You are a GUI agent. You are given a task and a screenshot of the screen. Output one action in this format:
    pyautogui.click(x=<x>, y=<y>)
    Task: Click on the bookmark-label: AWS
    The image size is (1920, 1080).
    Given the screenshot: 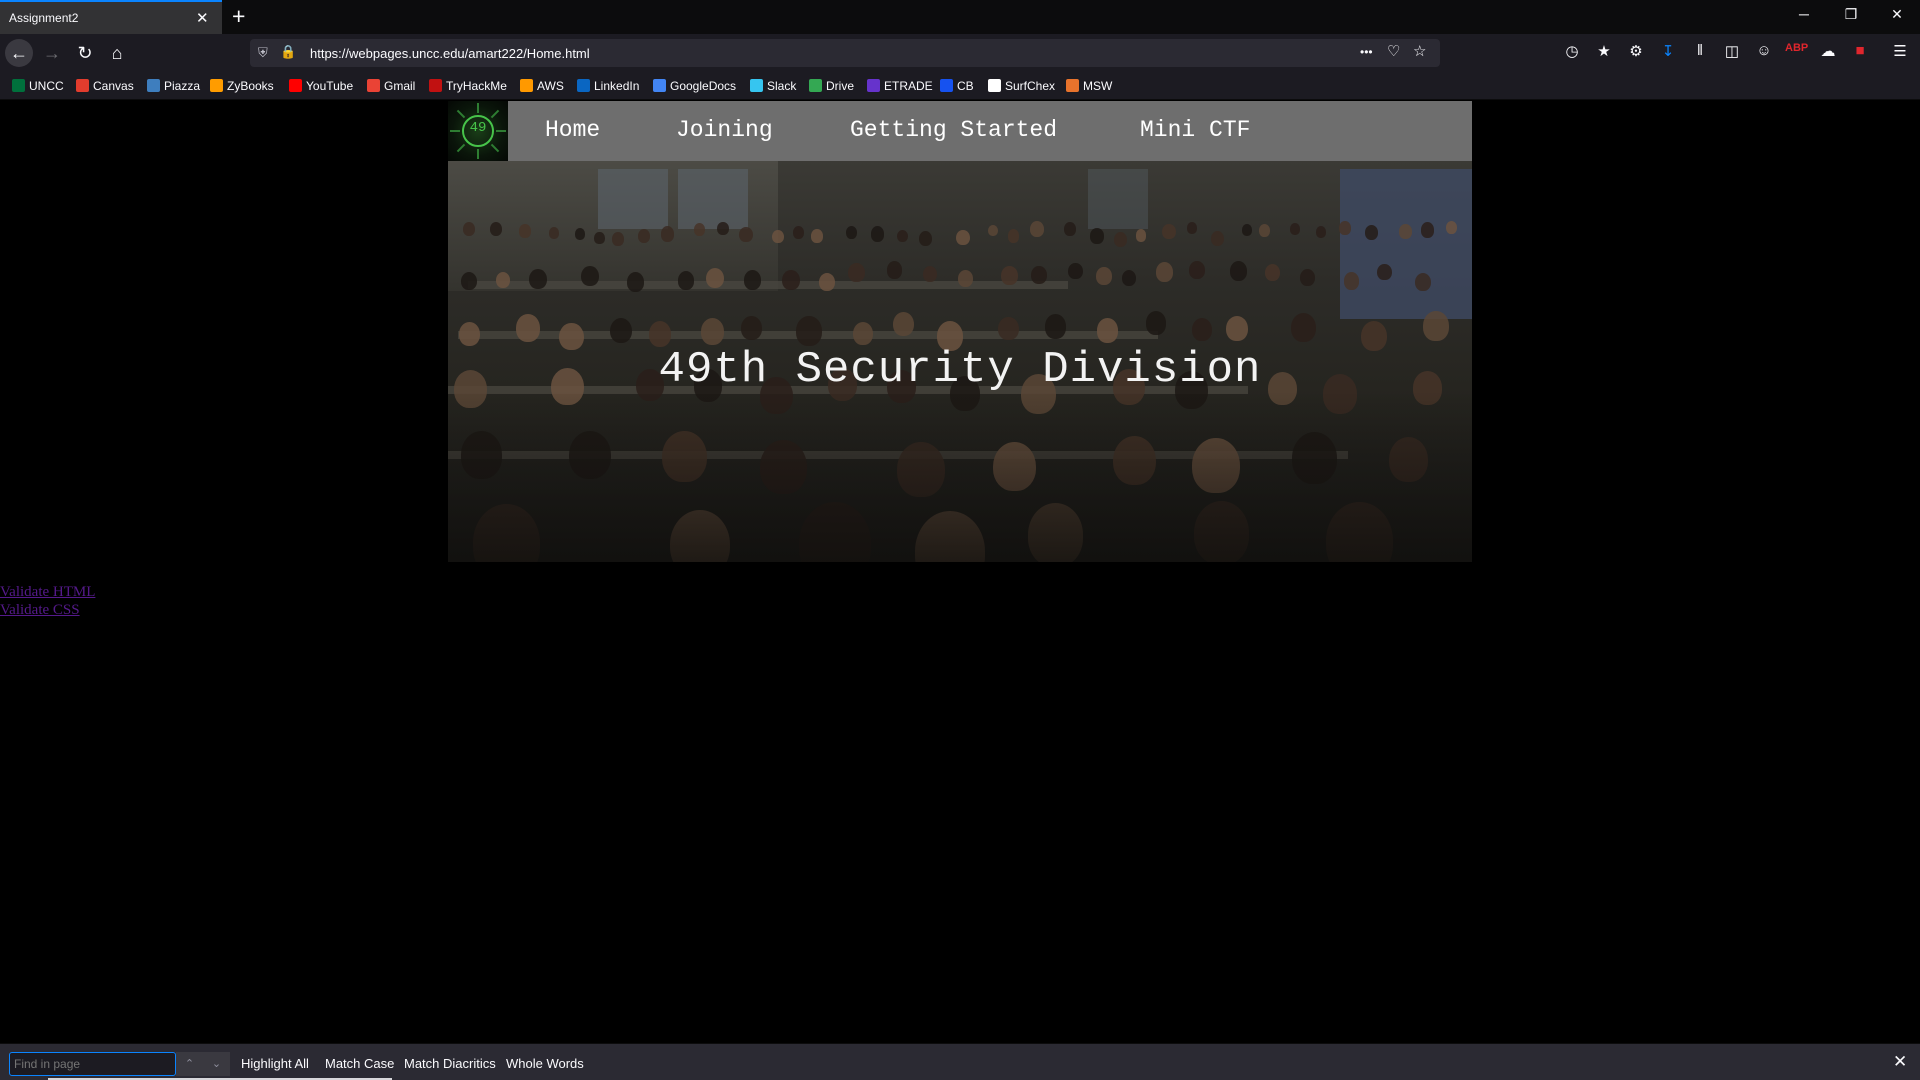 What is the action you would take?
    pyautogui.click(x=550, y=86)
    